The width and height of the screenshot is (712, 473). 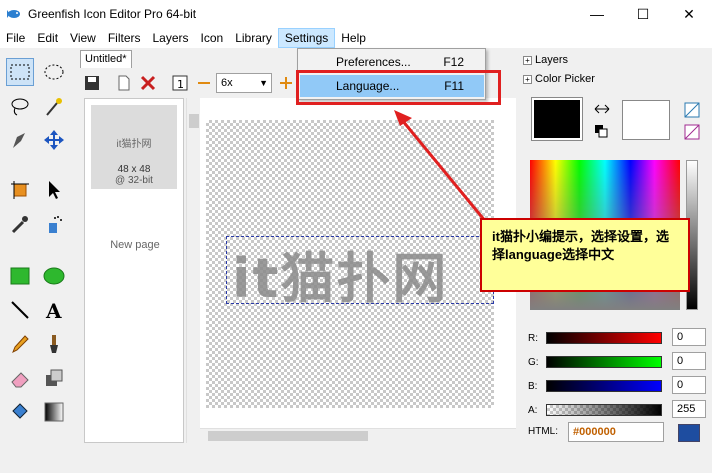 What do you see at coordinates (47, 38) in the screenshot?
I see `menu-edit: Edit` at bounding box center [47, 38].